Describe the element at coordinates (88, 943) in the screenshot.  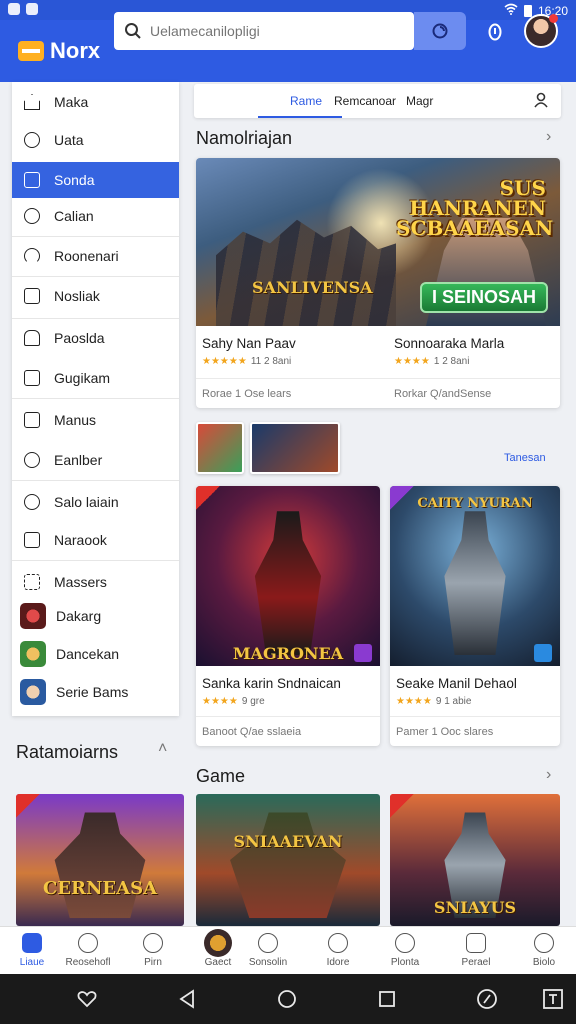
I see `gamepad-icon` at that location.